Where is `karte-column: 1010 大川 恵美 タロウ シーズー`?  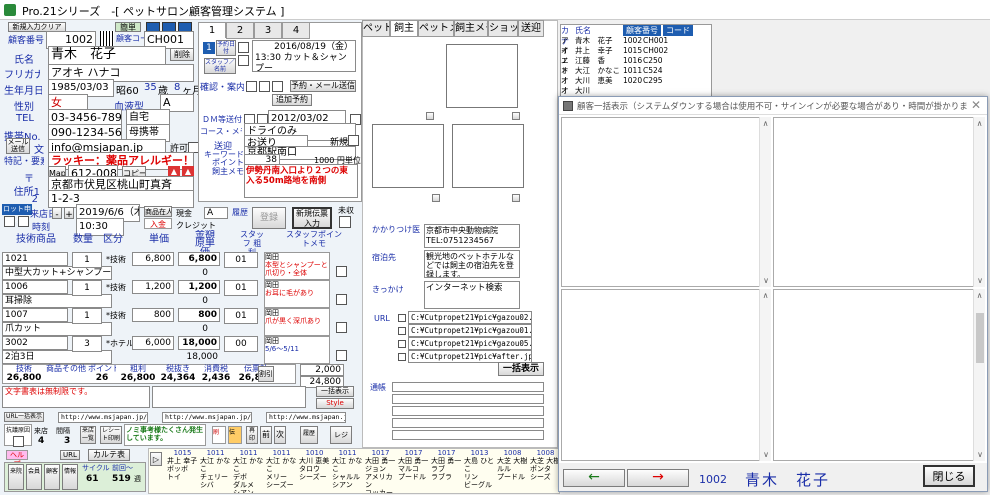
karte-column: 1010 大川 恵美 タロウ シーズー is located at coordinates (314, 471).